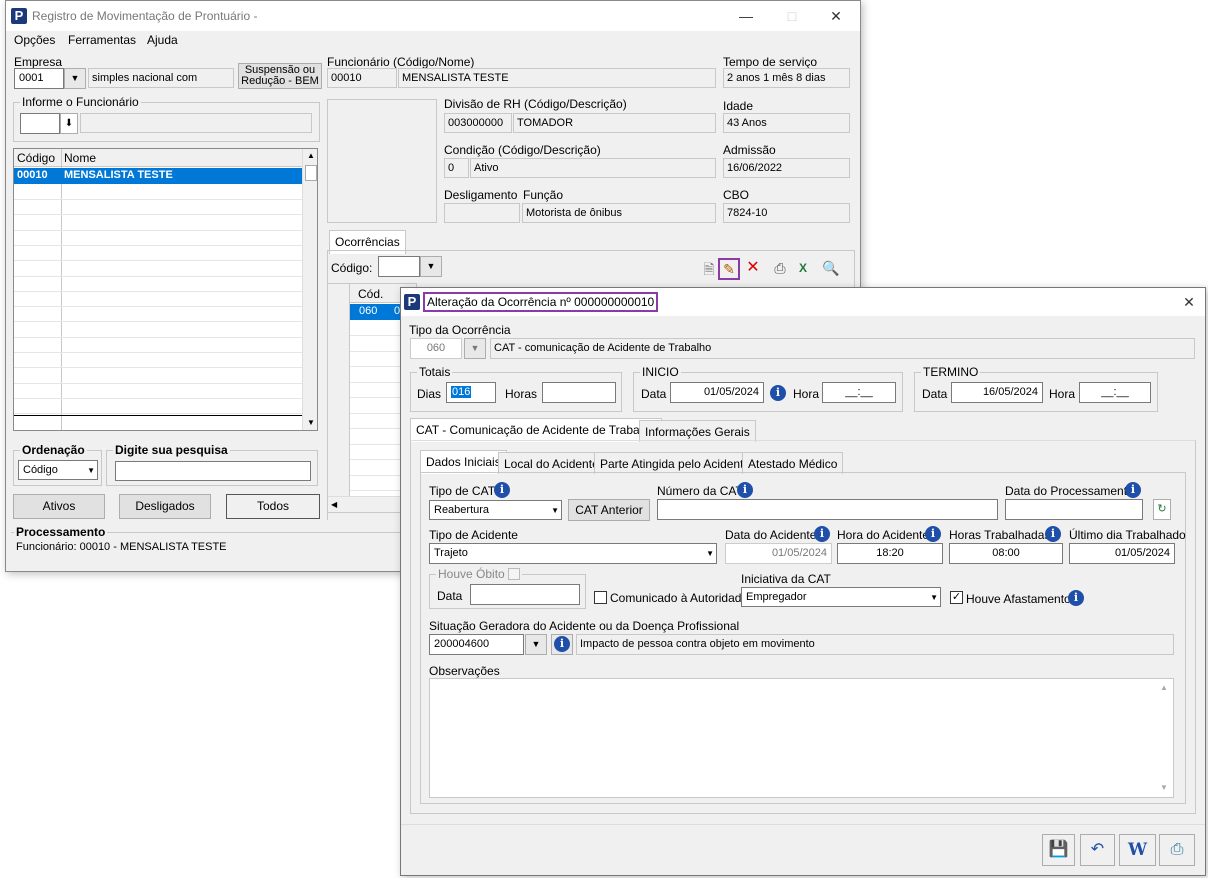 This screenshot has height=878, width=1208. What do you see at coordinates (436, 348) in the screenshot?
I see `tipo-ocorrencia-code-input: 060` at bounding box center [436, 348].